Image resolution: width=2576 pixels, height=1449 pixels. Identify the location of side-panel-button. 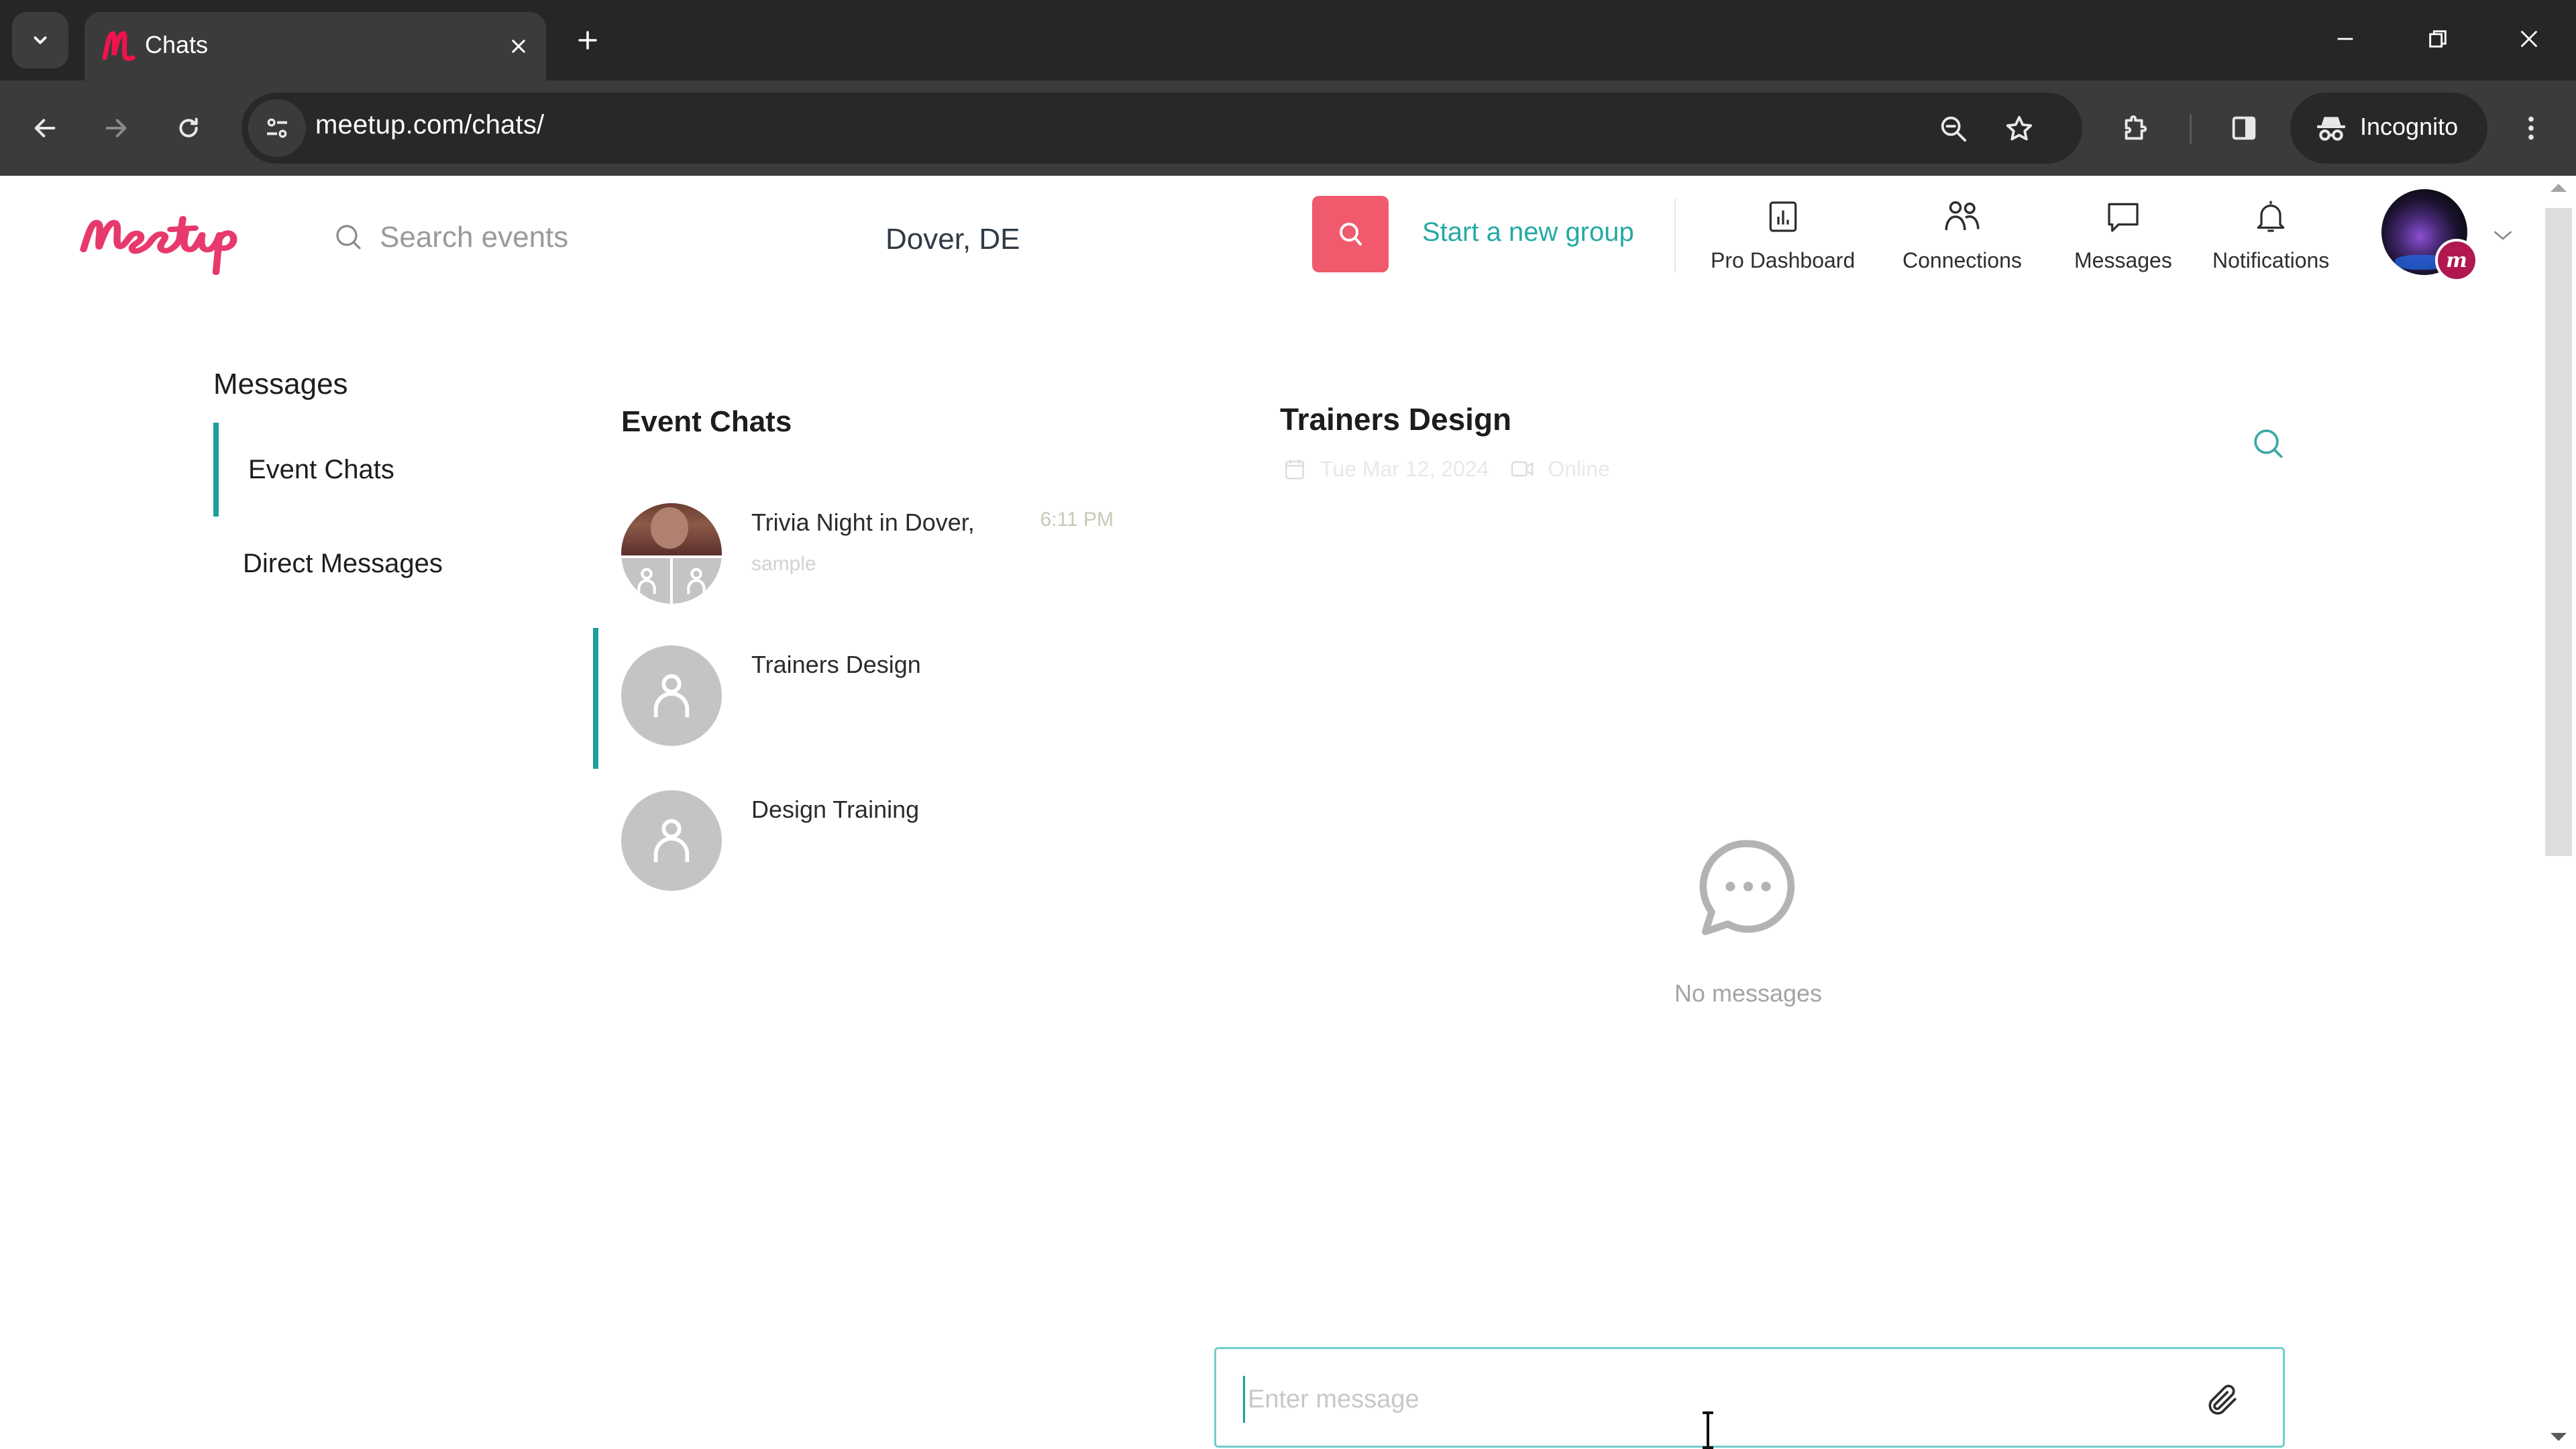
(2244, 128).